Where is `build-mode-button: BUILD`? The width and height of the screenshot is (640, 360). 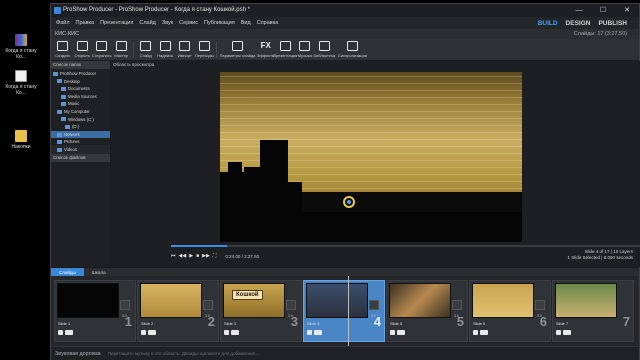 build-mode-button: BUILD is located at coordinates (548, 23).